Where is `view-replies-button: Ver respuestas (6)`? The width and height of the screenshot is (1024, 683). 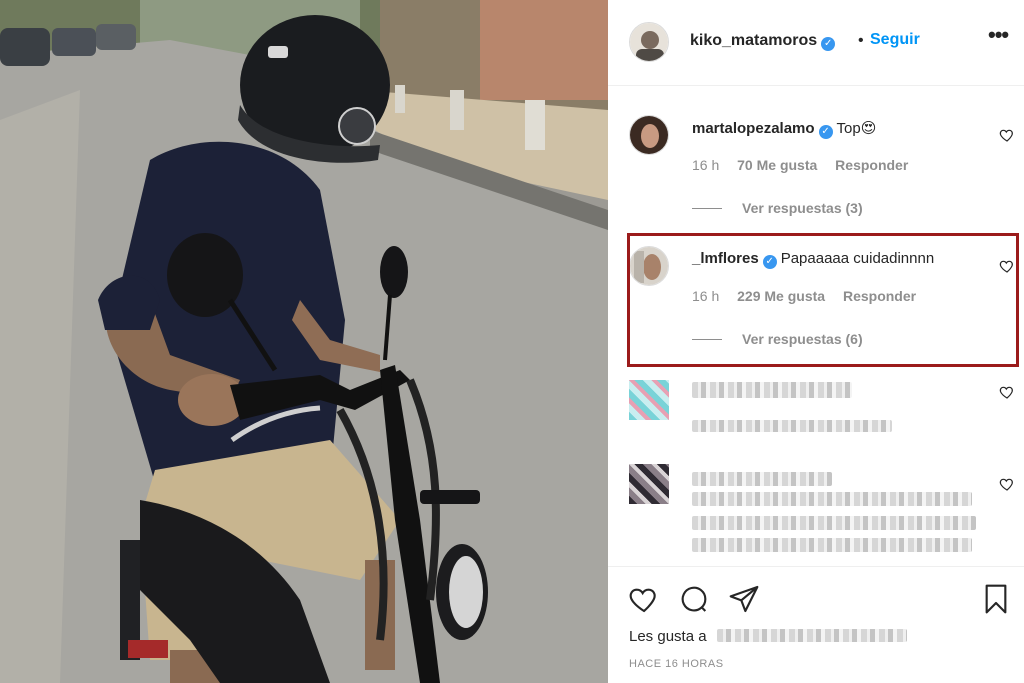
view-replies-button: Ver respuestas (6) is located at coordinates (777, 339).